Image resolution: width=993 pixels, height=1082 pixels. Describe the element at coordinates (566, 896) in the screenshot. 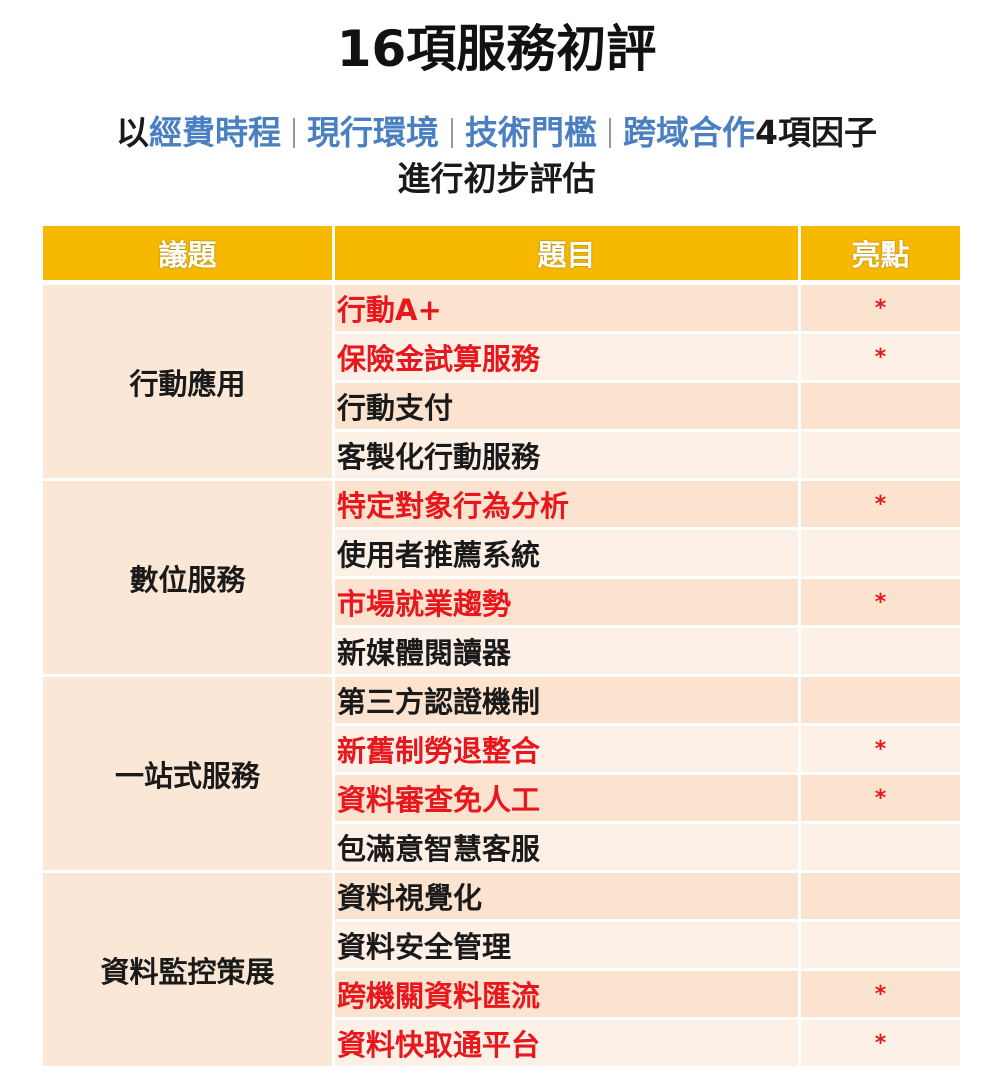

I see `topic-cell: 資料視覺化` at that location.